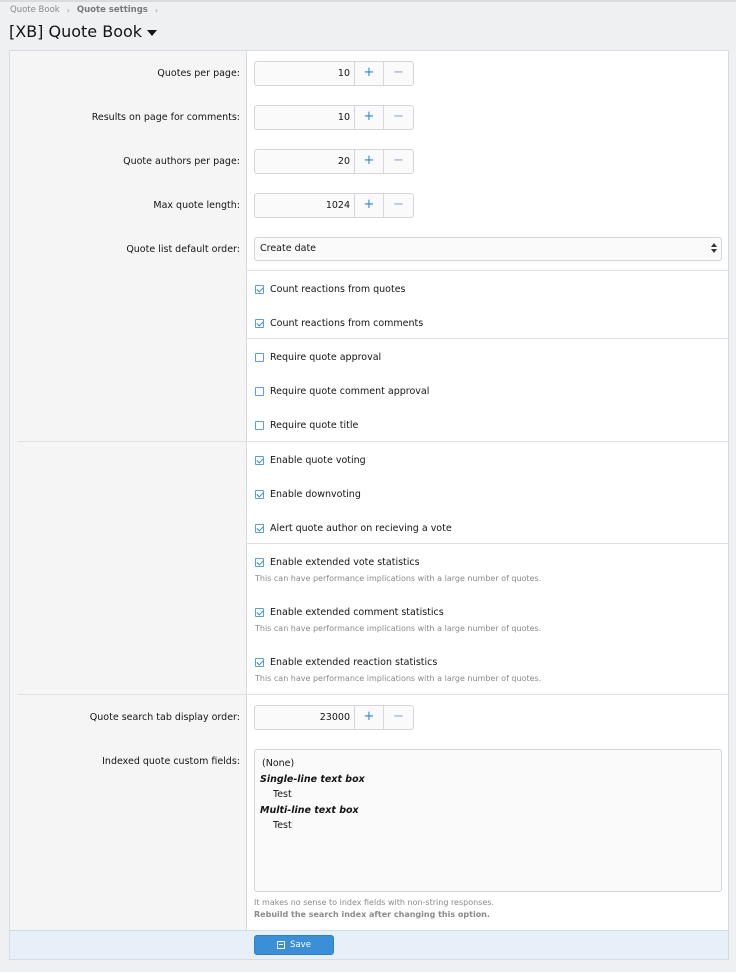 The image size is (736, 972). Describe the element at coordinates (315, 494) in the screenshot. I see `checkbox-label: Enable downvoting` at that location.